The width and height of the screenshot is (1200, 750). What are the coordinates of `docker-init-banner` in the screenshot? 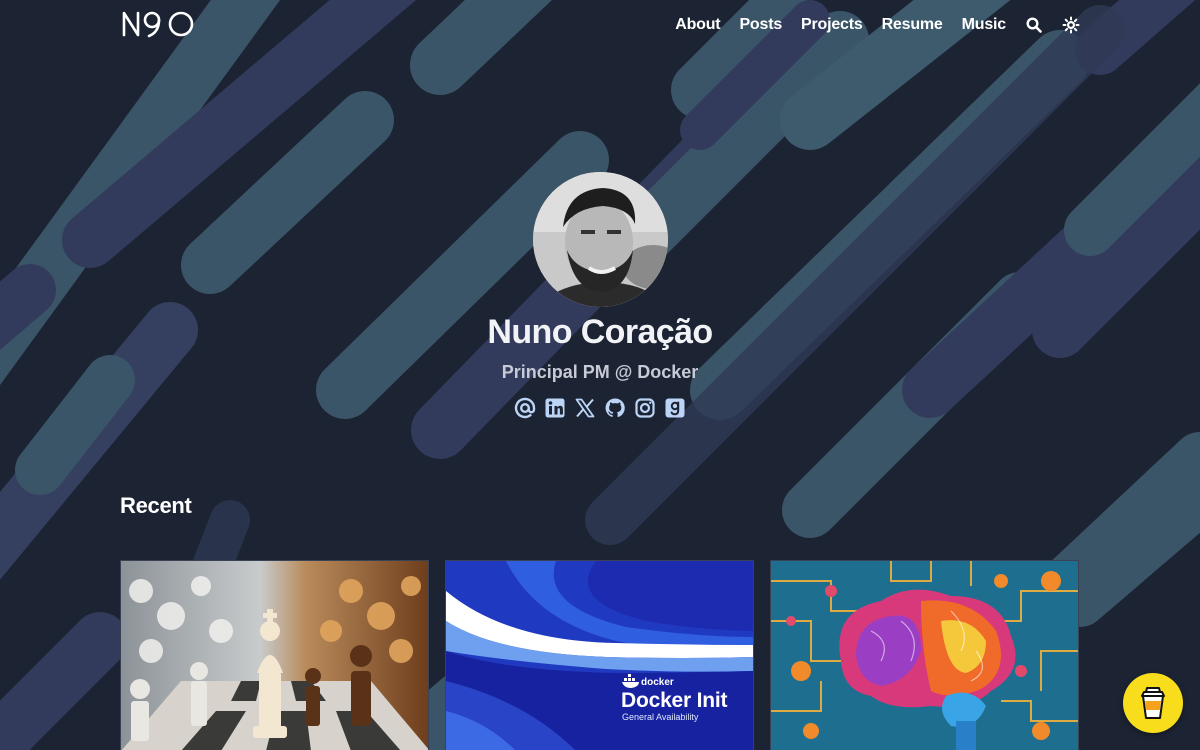 It's located at (599, 655).